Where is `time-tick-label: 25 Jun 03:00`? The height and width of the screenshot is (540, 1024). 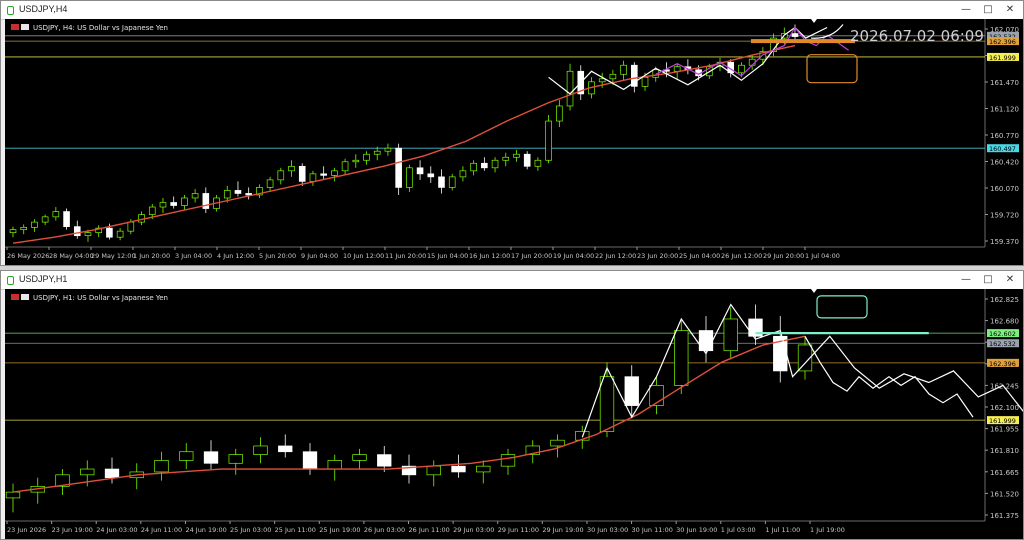
time-tick-label: 25 Jun 03:00 is located at coordinates (250, 530).